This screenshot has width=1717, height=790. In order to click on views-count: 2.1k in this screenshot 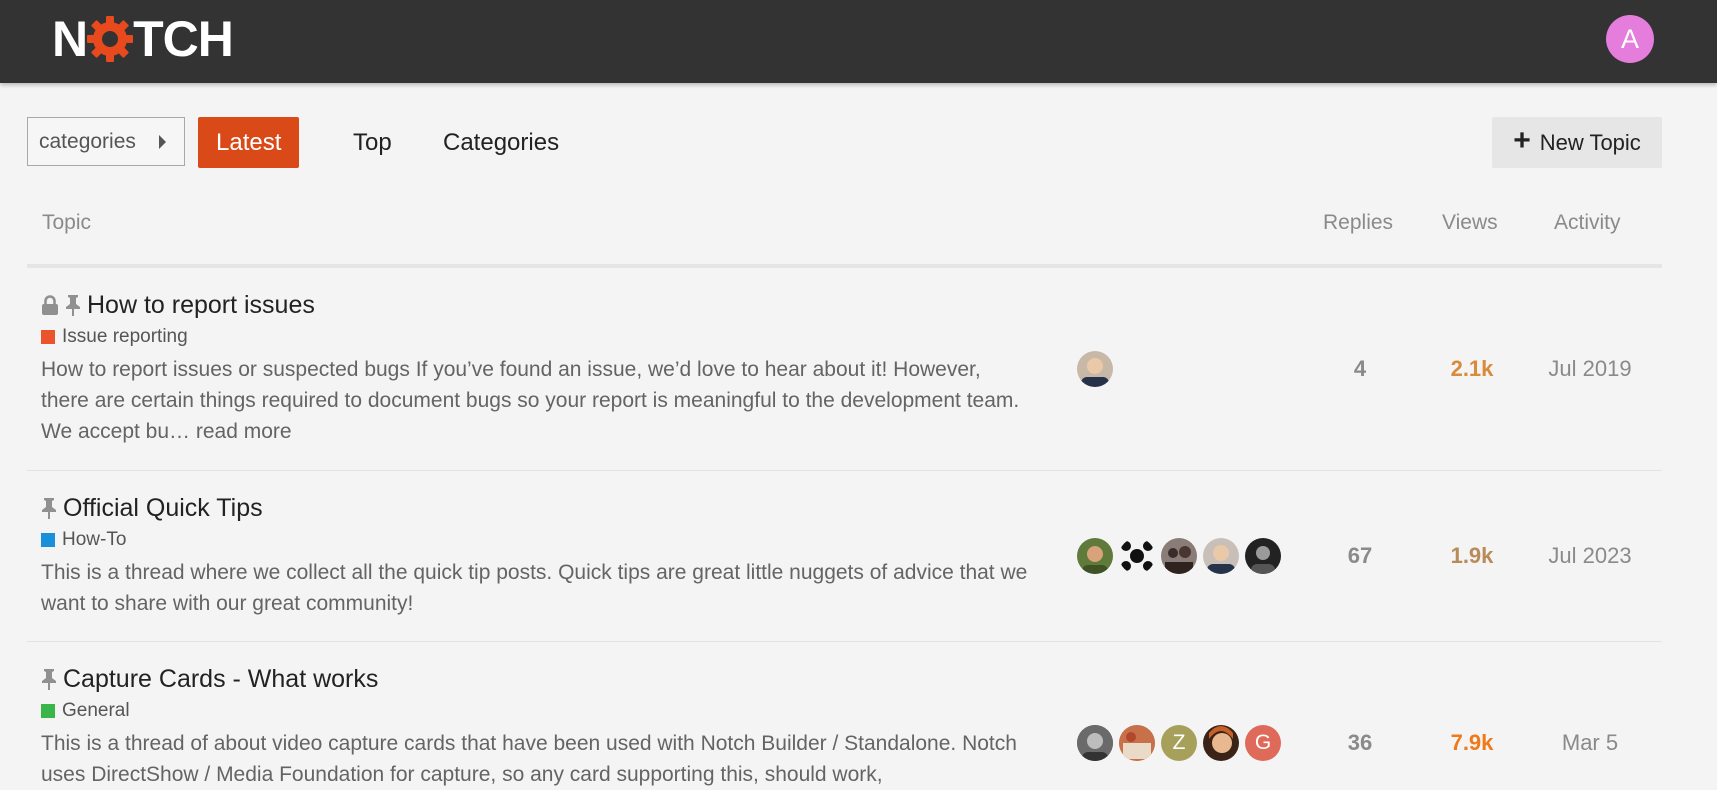, I will do `click(1472, 368)`.